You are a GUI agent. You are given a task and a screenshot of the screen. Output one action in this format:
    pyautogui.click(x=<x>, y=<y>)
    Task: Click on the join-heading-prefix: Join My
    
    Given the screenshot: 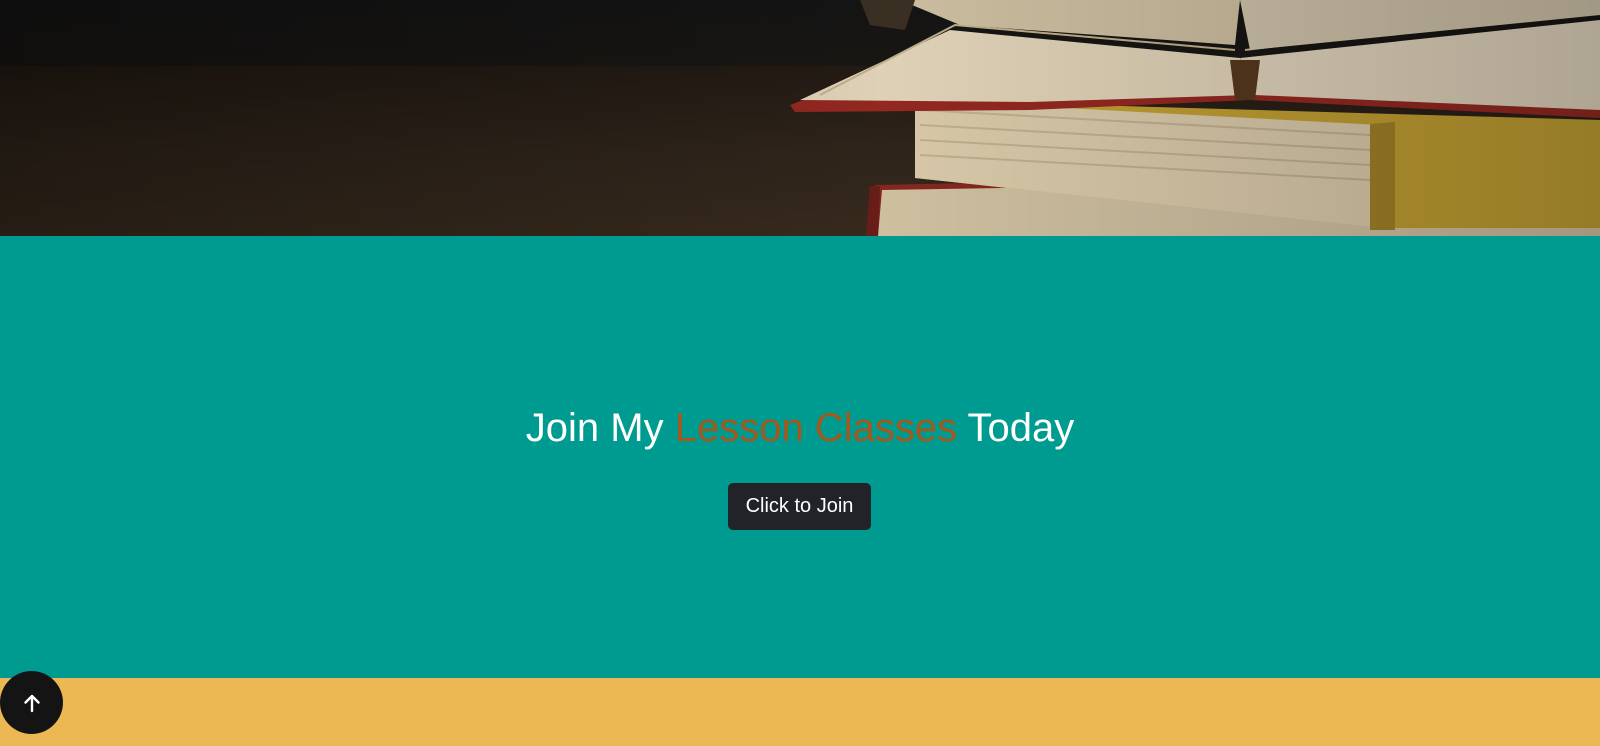 What is the action you would take?
    pyautogui.click(x=594, y=428)
    